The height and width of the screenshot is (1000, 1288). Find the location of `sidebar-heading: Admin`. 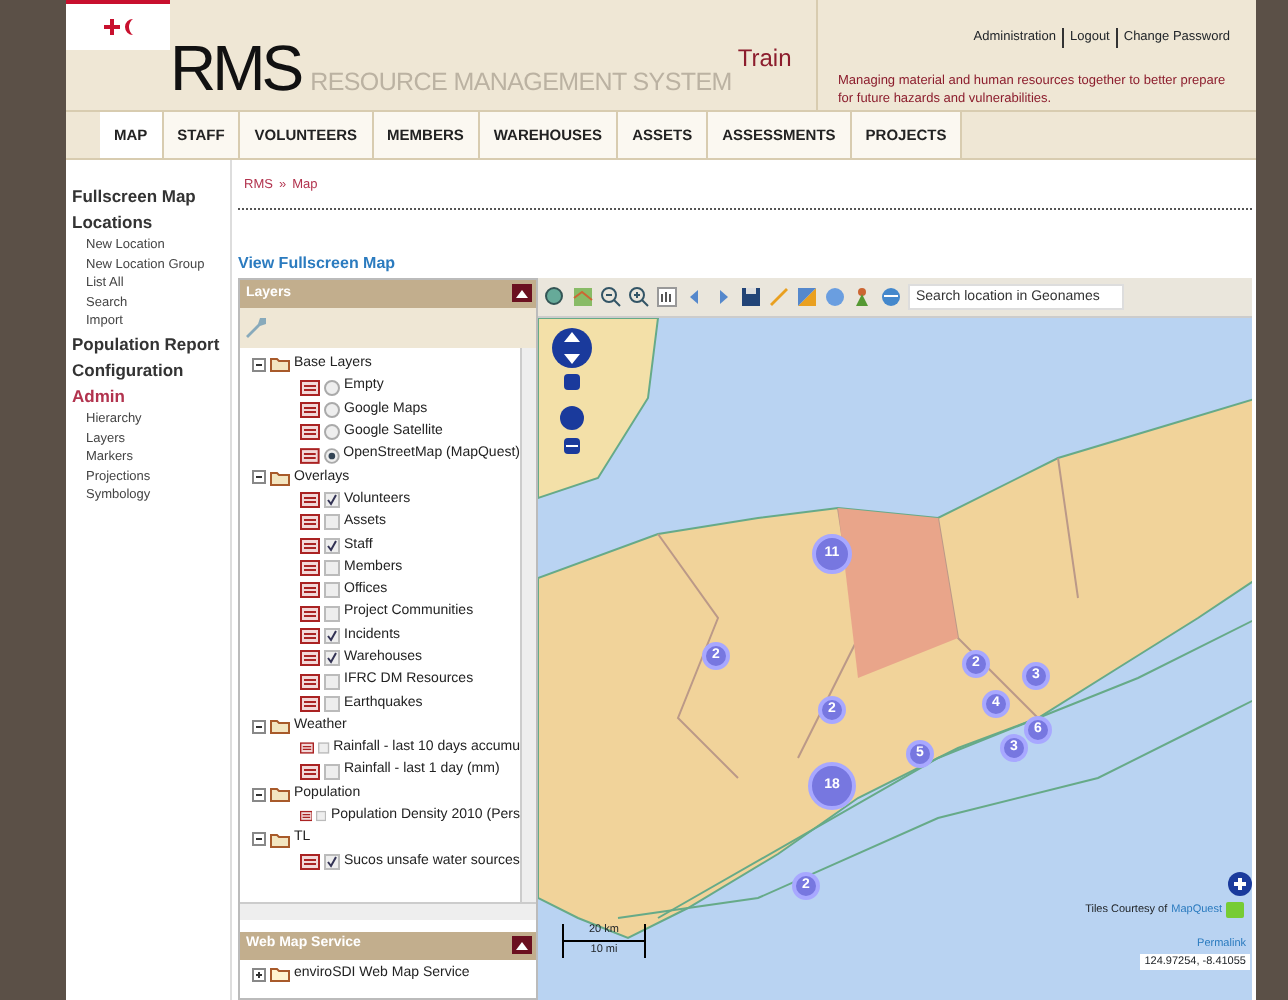

sidebar-heading: Admin is located at coordinates (151, 396).